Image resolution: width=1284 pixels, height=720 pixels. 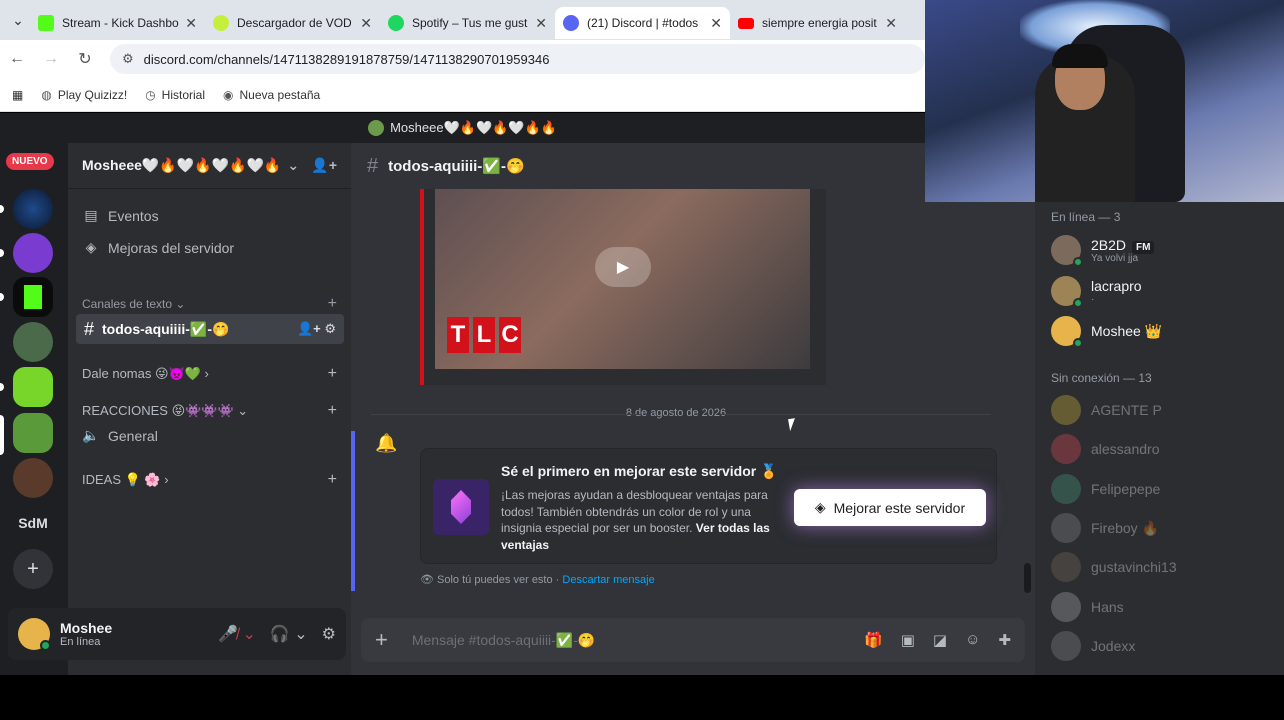 I want to click on sticker-icon: ◪, so click(x=940, y=640).